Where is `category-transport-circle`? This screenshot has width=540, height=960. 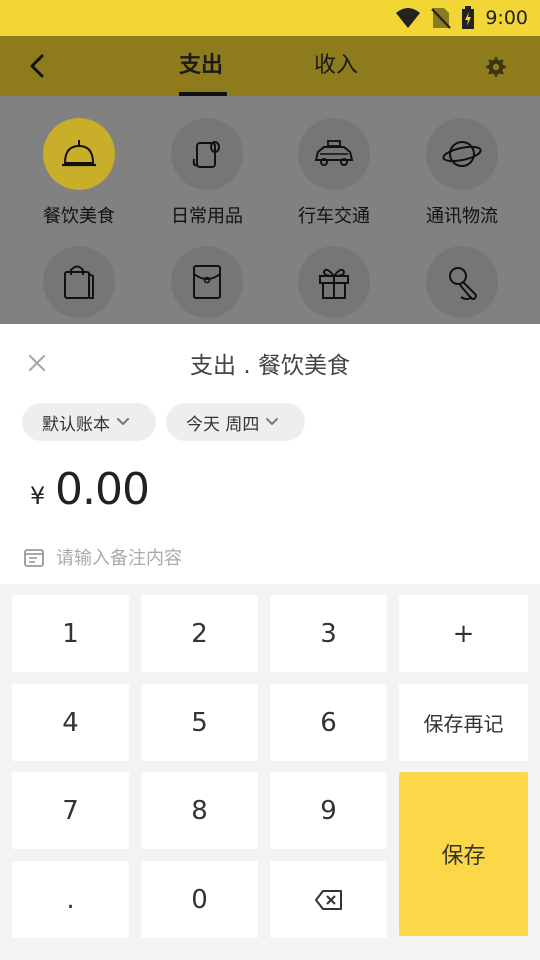 category-transport-circle is located at coordinates (334, 154).